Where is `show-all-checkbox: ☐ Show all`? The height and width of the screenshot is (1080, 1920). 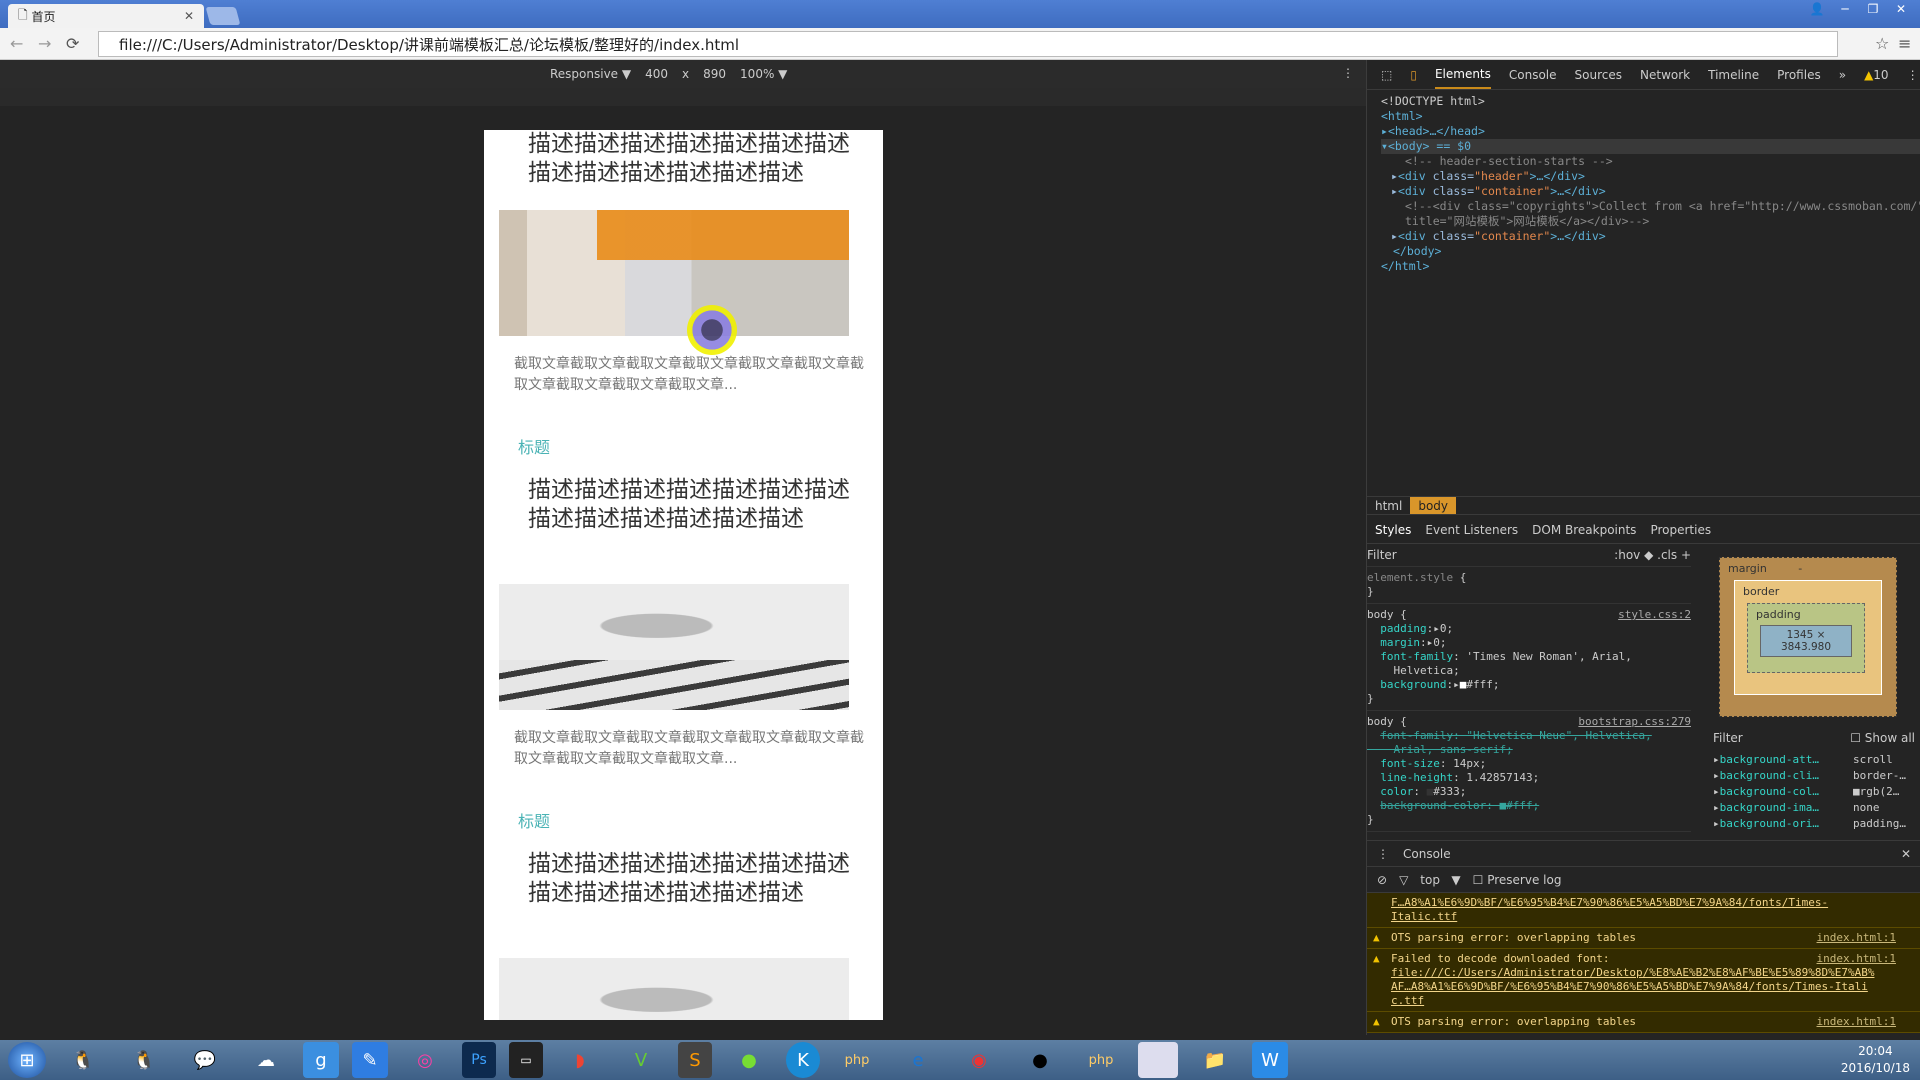
show-all-checkbox: ☐ Show all is located at coordinates (1882, 738).